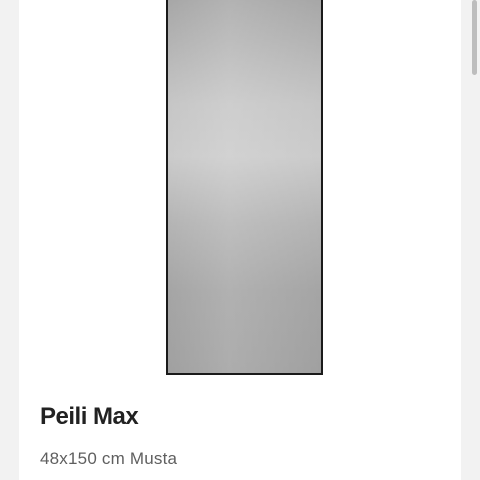 The image size is (480, 480). I want to click on scrollbar, so click(474, 240).